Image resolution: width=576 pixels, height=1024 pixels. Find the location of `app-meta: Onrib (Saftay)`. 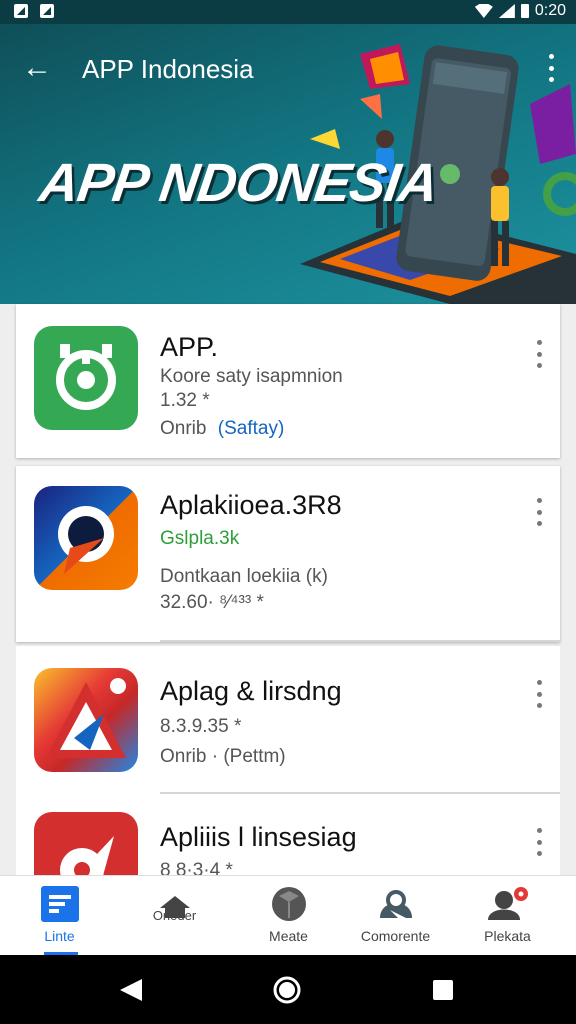

app-meta: Onrib (Saftay) is located at coordinates (222, 429).